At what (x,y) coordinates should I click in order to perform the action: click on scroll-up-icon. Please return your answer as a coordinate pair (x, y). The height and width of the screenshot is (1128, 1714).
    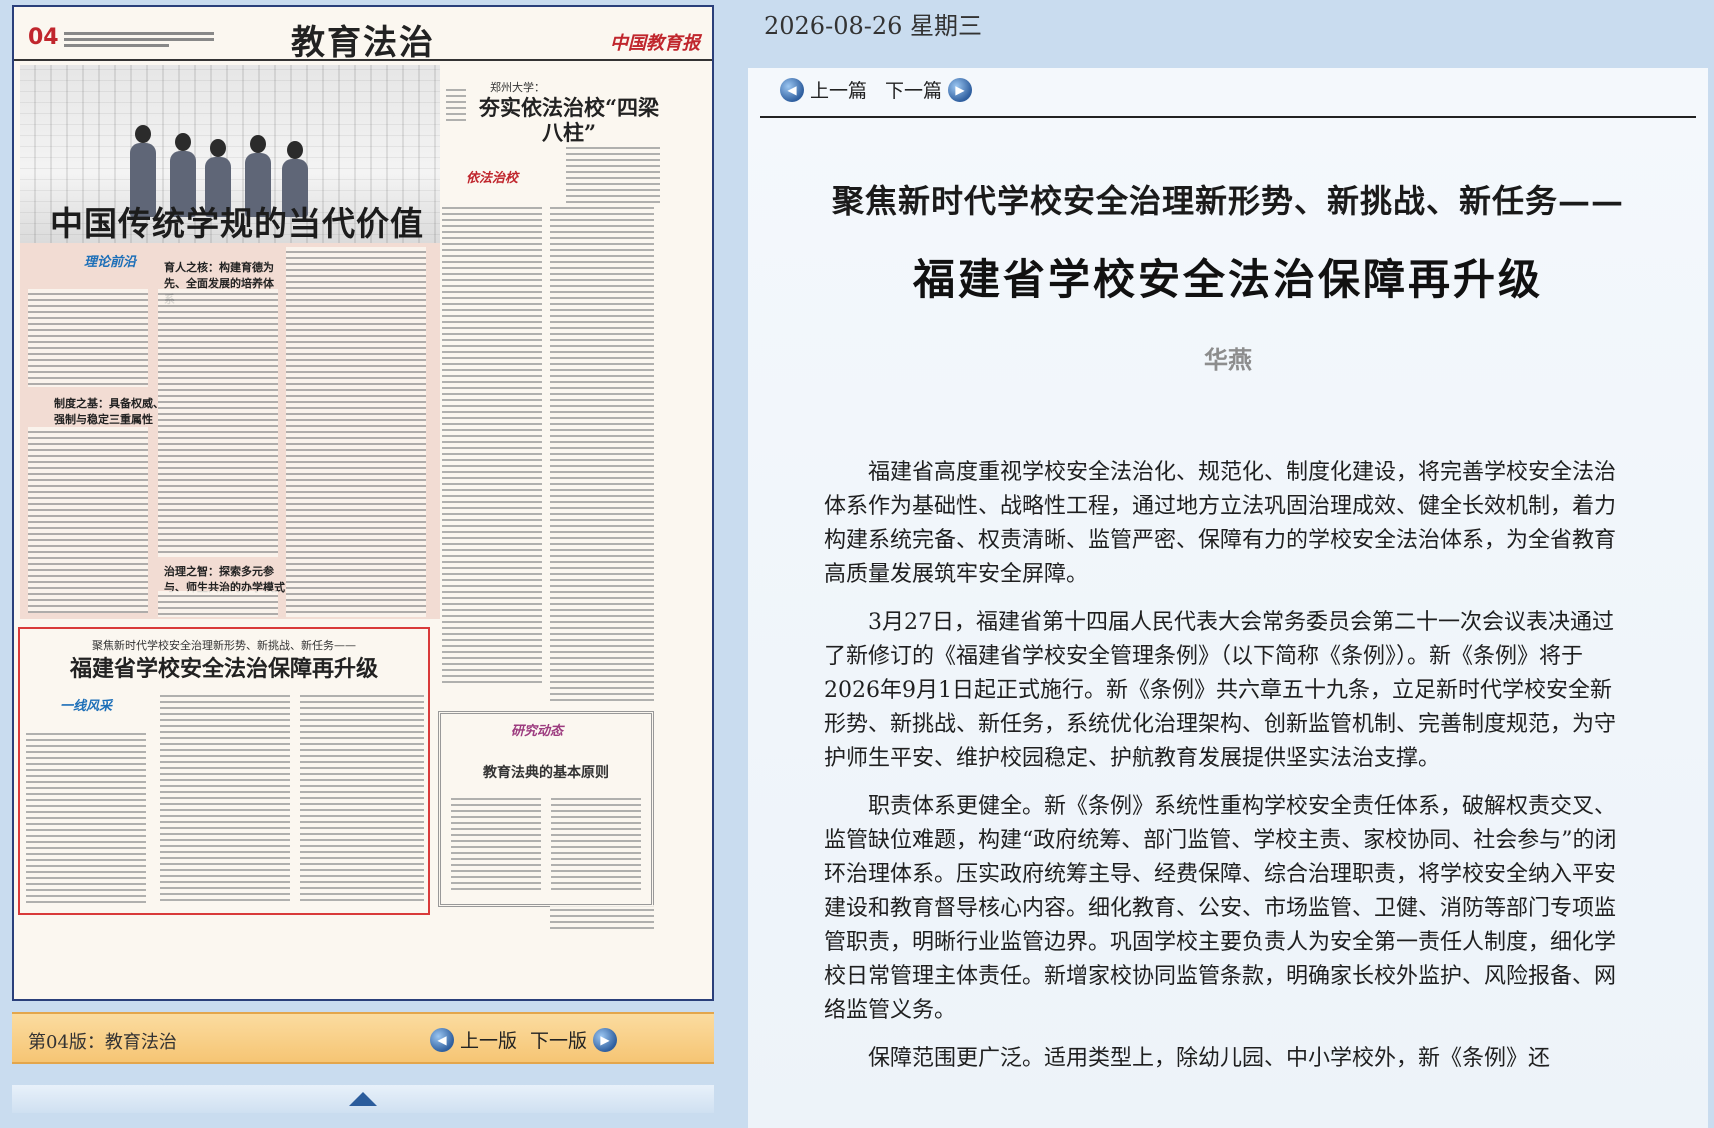
    Looking at the image, I should click on (363, 1099).